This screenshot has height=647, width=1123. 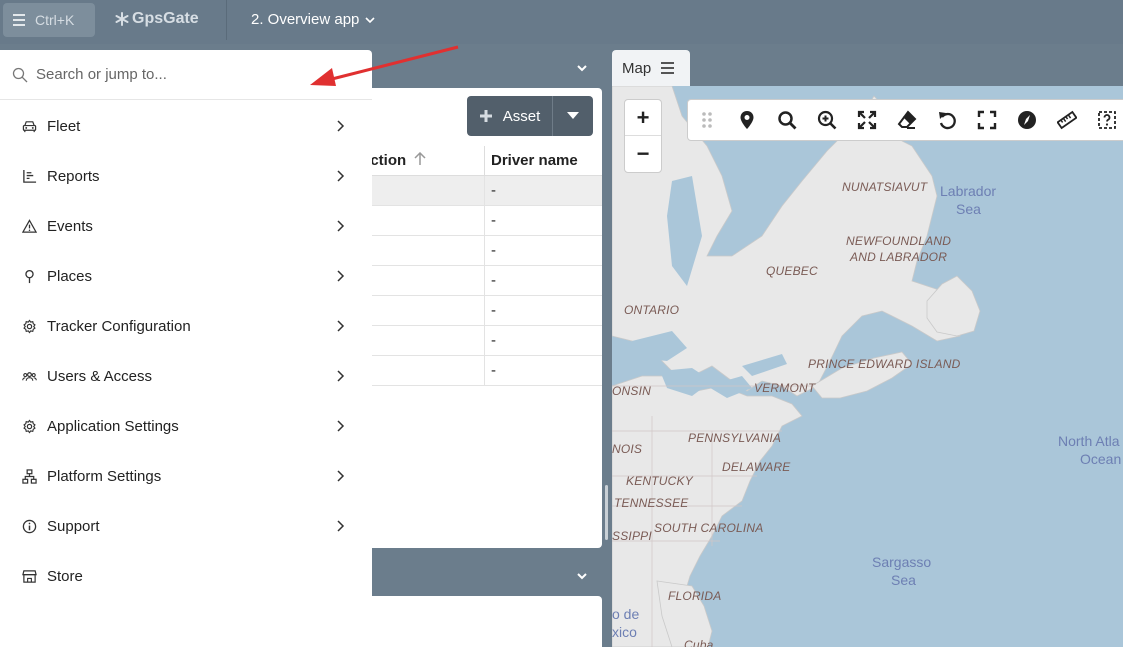 What do you see at coordinates (561, 22) in the screenshot?
I see `top-bar: Ctrl+K GpsGate 2. Overview app` at bounding box center [561, 22].